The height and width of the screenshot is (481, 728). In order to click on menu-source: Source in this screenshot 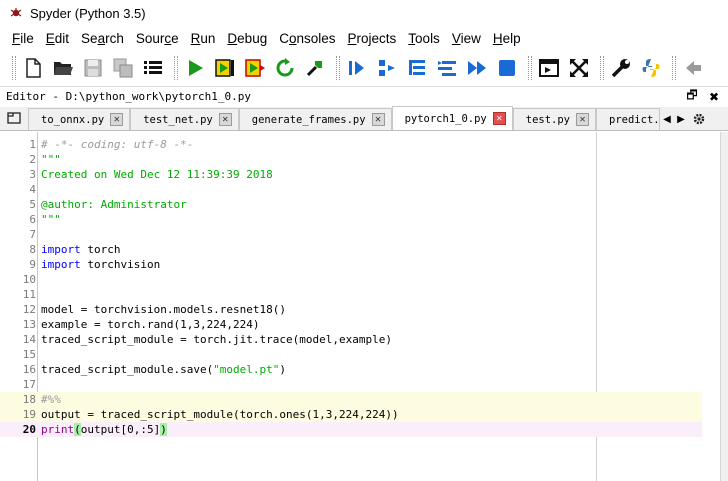, I will do `click(157, 39)`.